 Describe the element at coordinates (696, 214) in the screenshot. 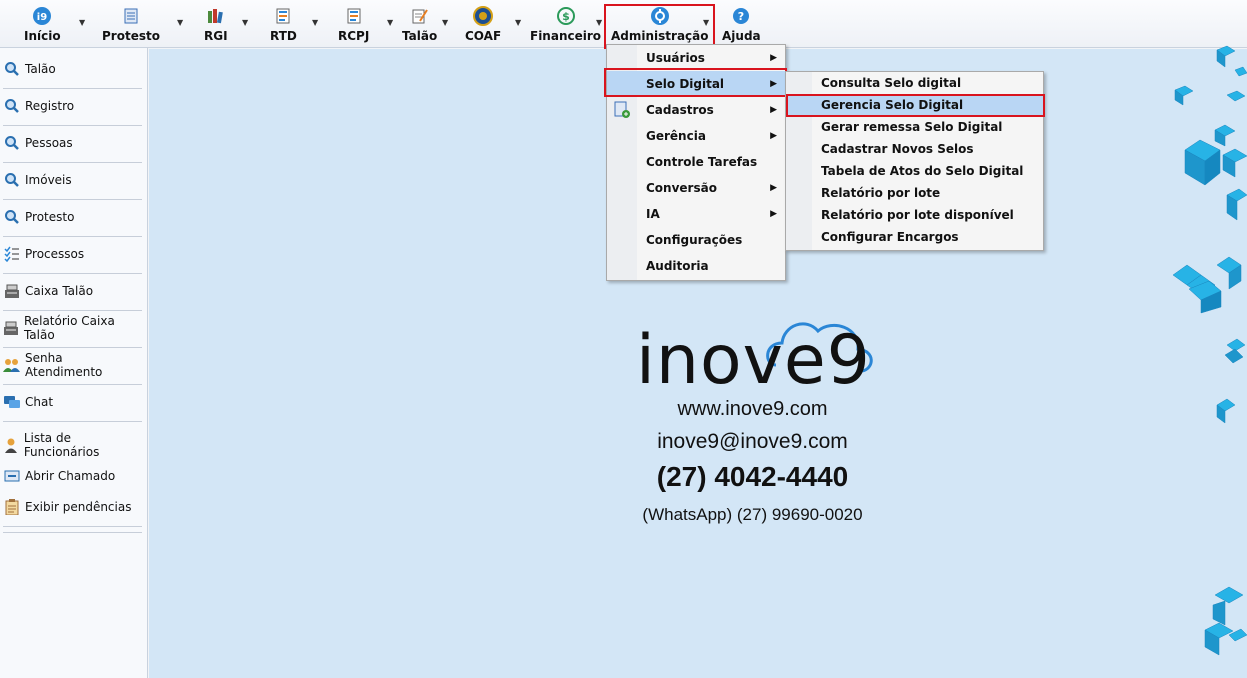

I see `menu-item-ia: IA ▶` at that location.